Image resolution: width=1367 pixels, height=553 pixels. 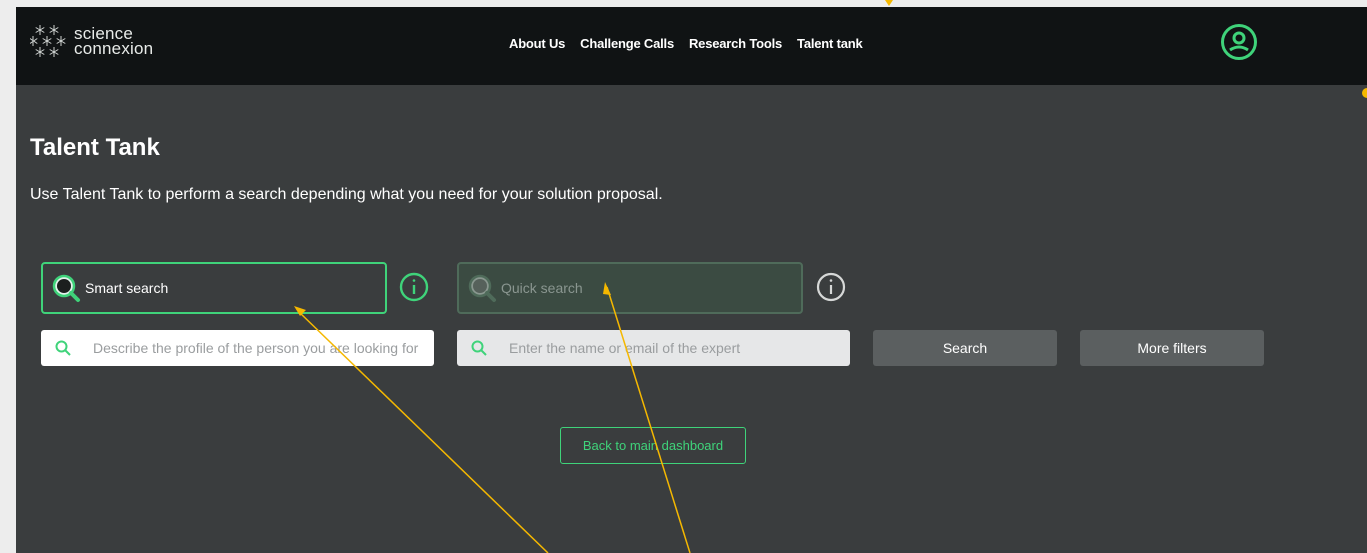 What do you see at coordinates (263, 348) in the screenshot?
I see `smart-search-input` at bounding box center [263, 348].